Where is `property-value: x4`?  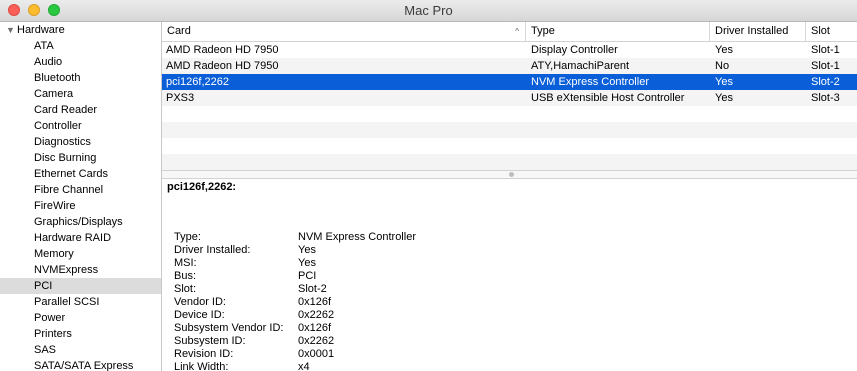
property-value: x4 is located at coordinates (304, 366).